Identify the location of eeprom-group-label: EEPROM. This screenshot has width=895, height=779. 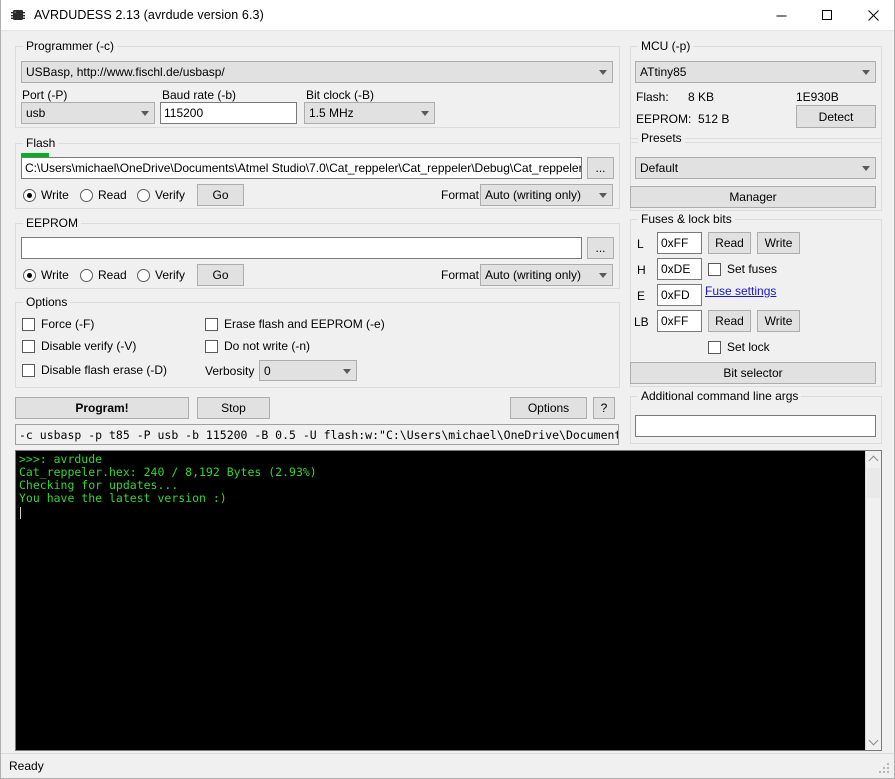
(52, 223).